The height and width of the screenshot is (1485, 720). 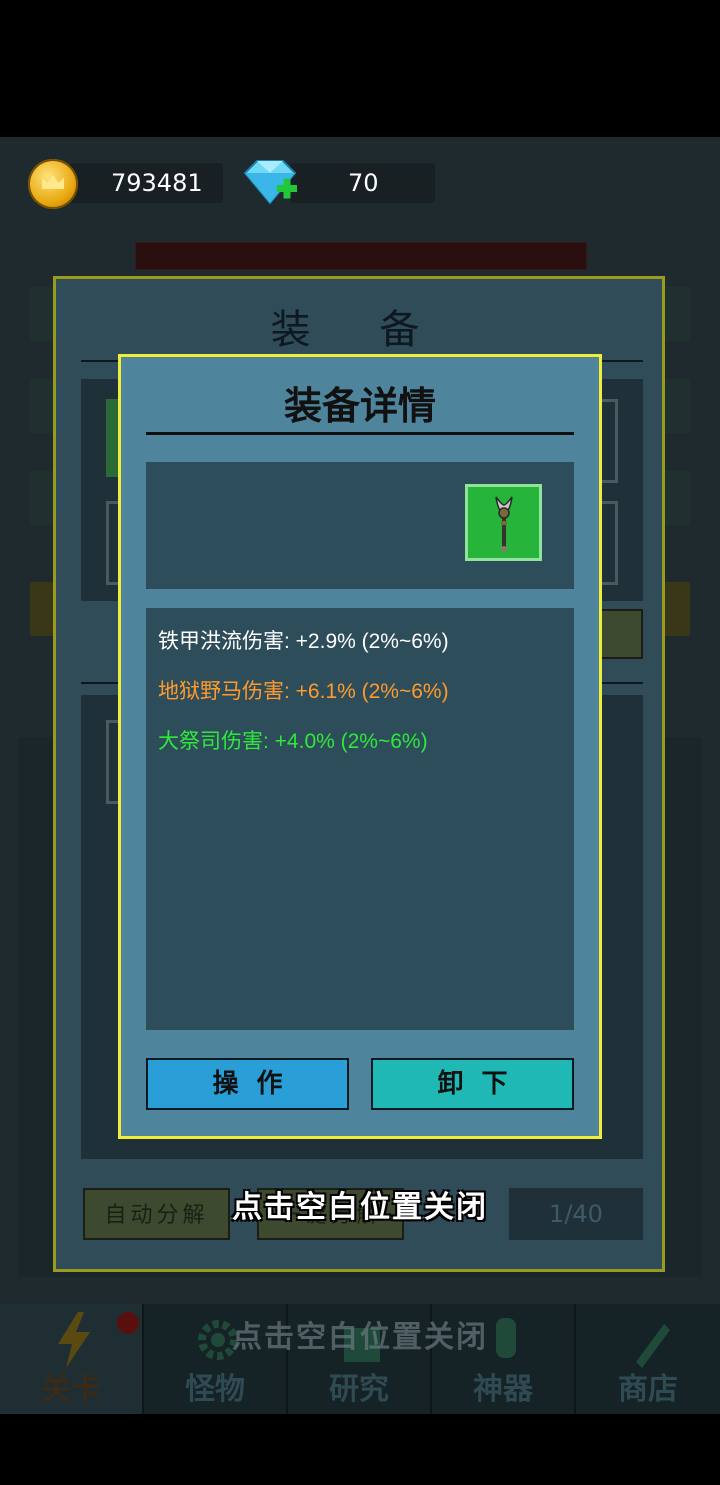 I want to click on unequip-button: 卸下, so click(x=472, y=1084).